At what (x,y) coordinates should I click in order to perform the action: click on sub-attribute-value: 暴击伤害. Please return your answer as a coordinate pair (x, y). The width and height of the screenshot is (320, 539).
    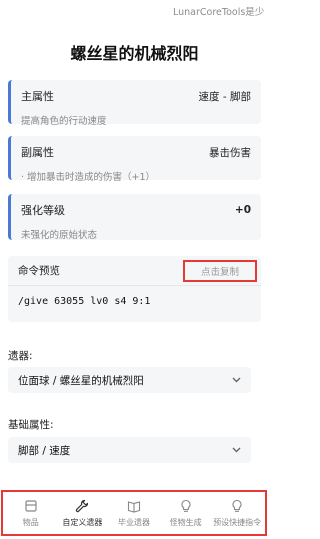
    Looking at the image, I should click on (230, 152).